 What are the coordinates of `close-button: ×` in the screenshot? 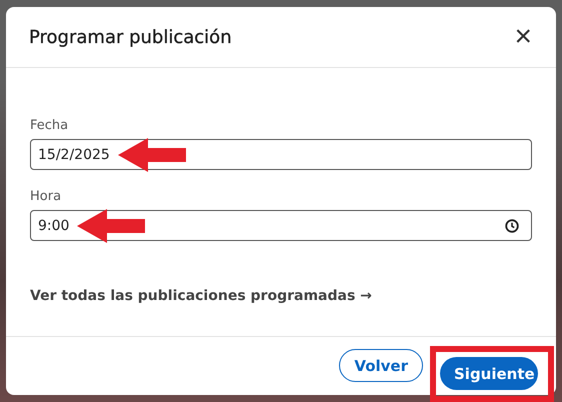 It's located at (523, 37).